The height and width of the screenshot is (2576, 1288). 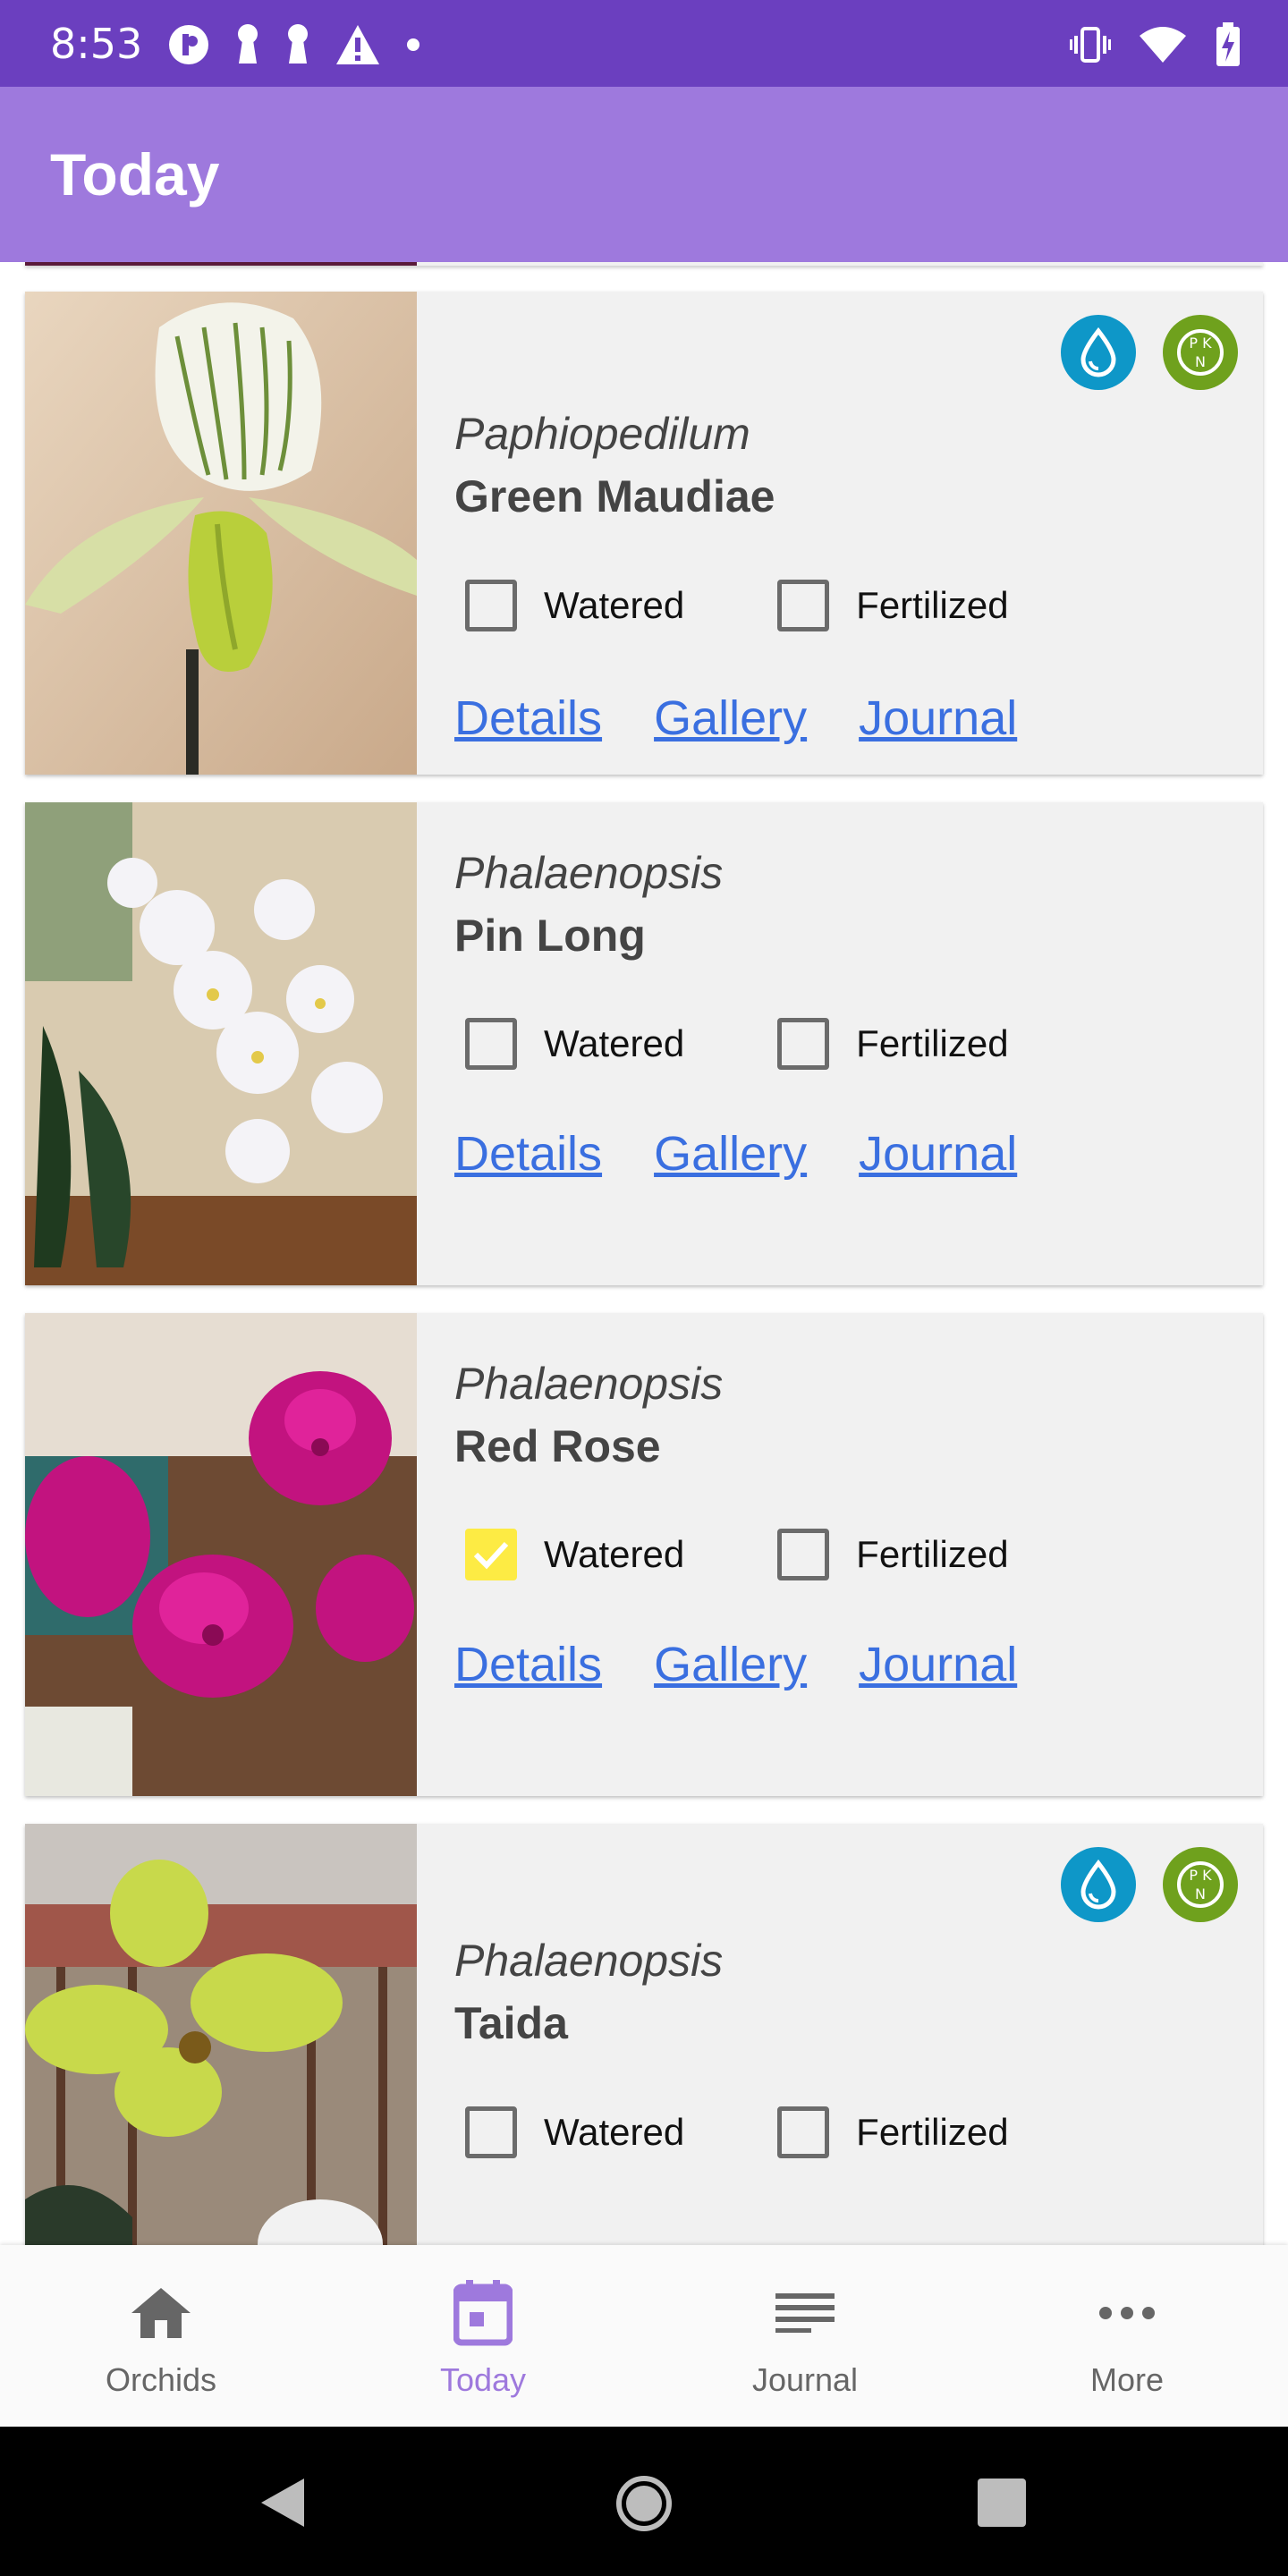 I want to click on notes-icon, so click(x=805, y=2313).